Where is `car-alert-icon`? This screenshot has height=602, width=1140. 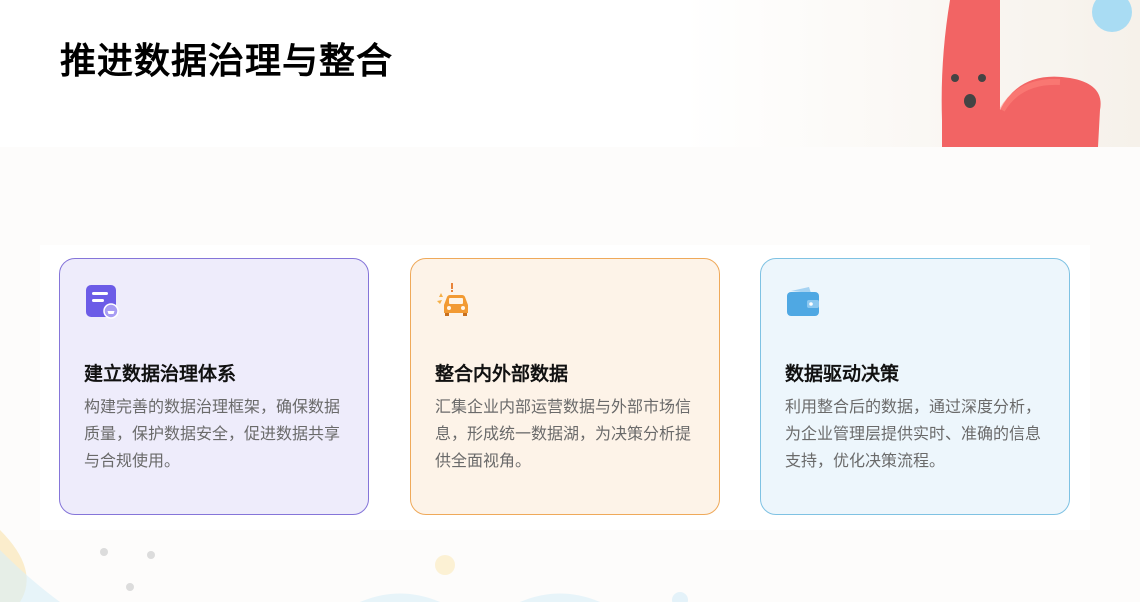 car-alert-icon is located at coordinates (452, 299).